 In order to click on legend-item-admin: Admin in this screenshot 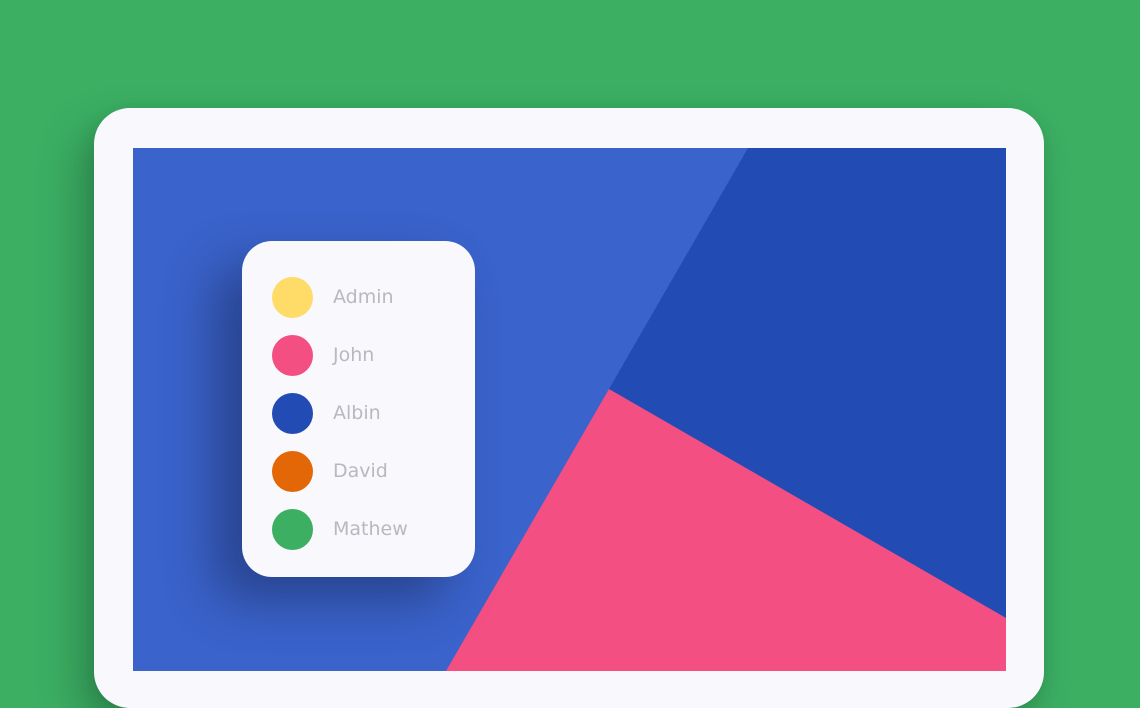, I will do `click(333, 297)`.